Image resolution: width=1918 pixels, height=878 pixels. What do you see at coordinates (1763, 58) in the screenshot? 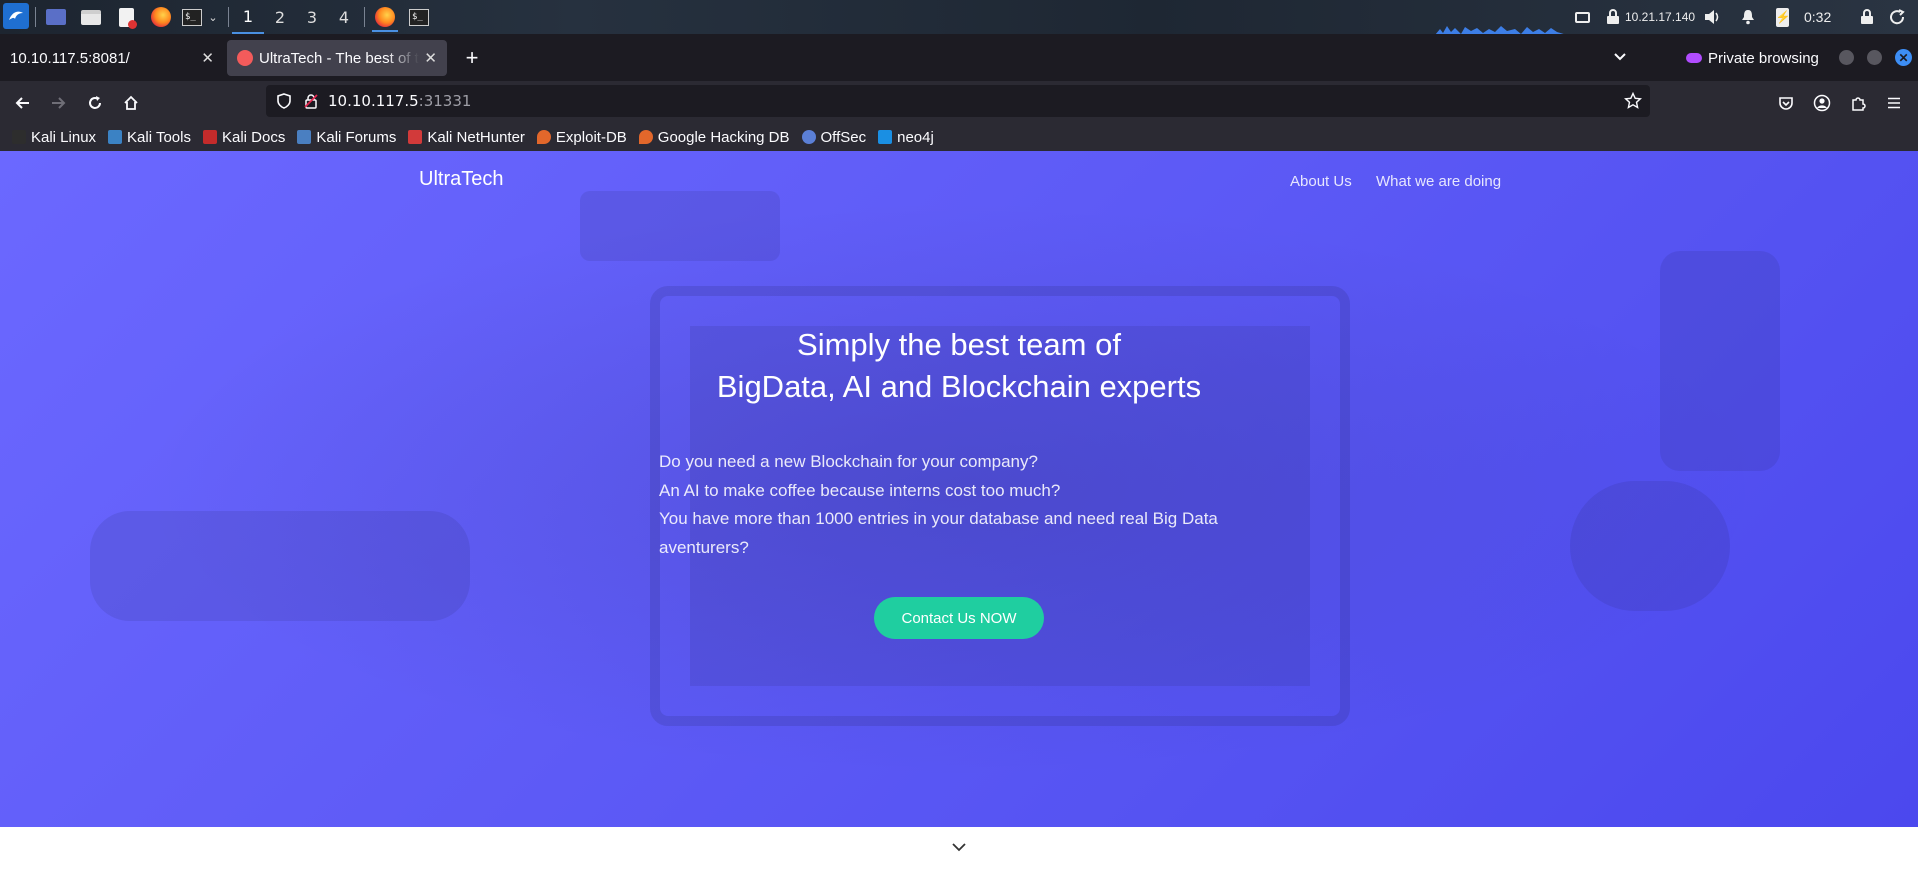
I see `private-label: Private browsing` at bounding box center [1763, 58].